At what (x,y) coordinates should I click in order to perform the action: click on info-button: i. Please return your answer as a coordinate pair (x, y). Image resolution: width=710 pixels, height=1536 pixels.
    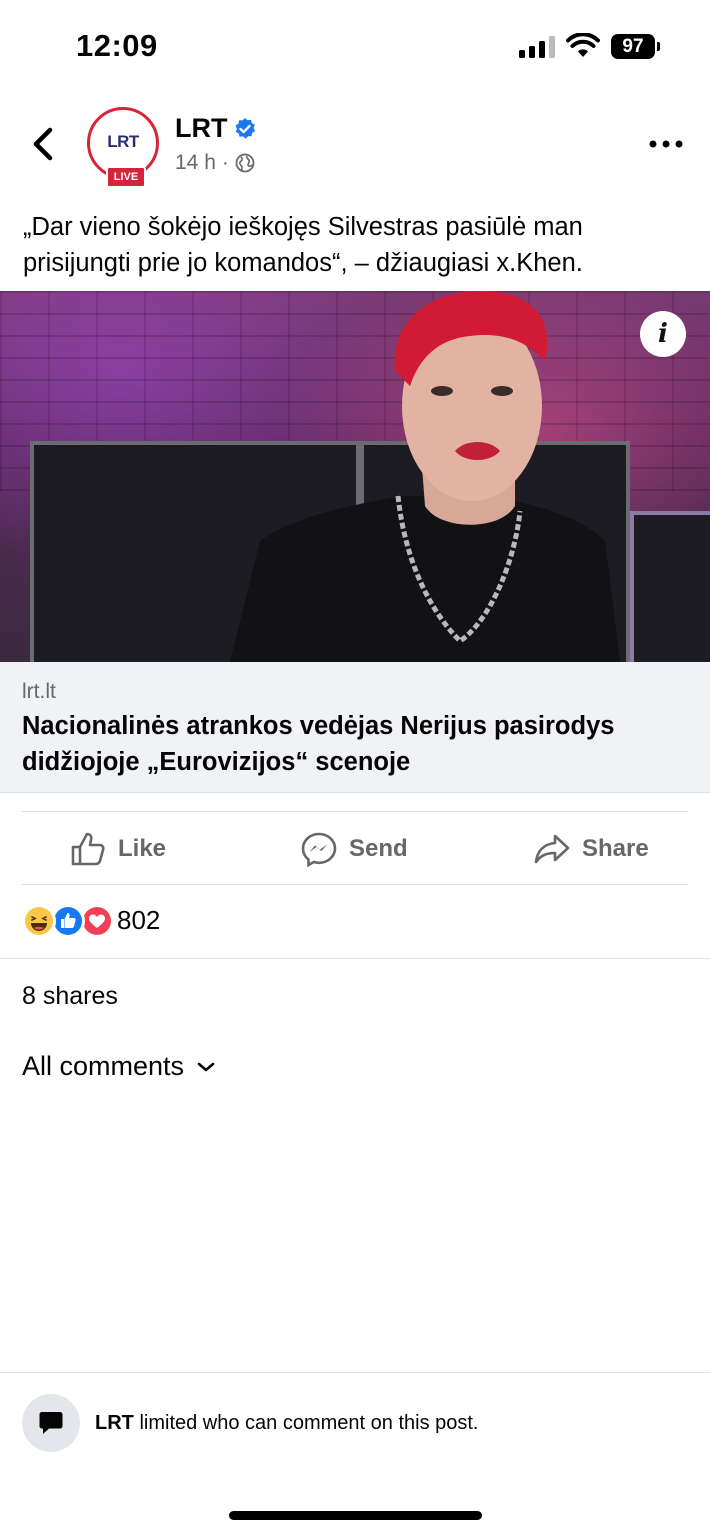
    Looking at the image, I should click on (663, 334).